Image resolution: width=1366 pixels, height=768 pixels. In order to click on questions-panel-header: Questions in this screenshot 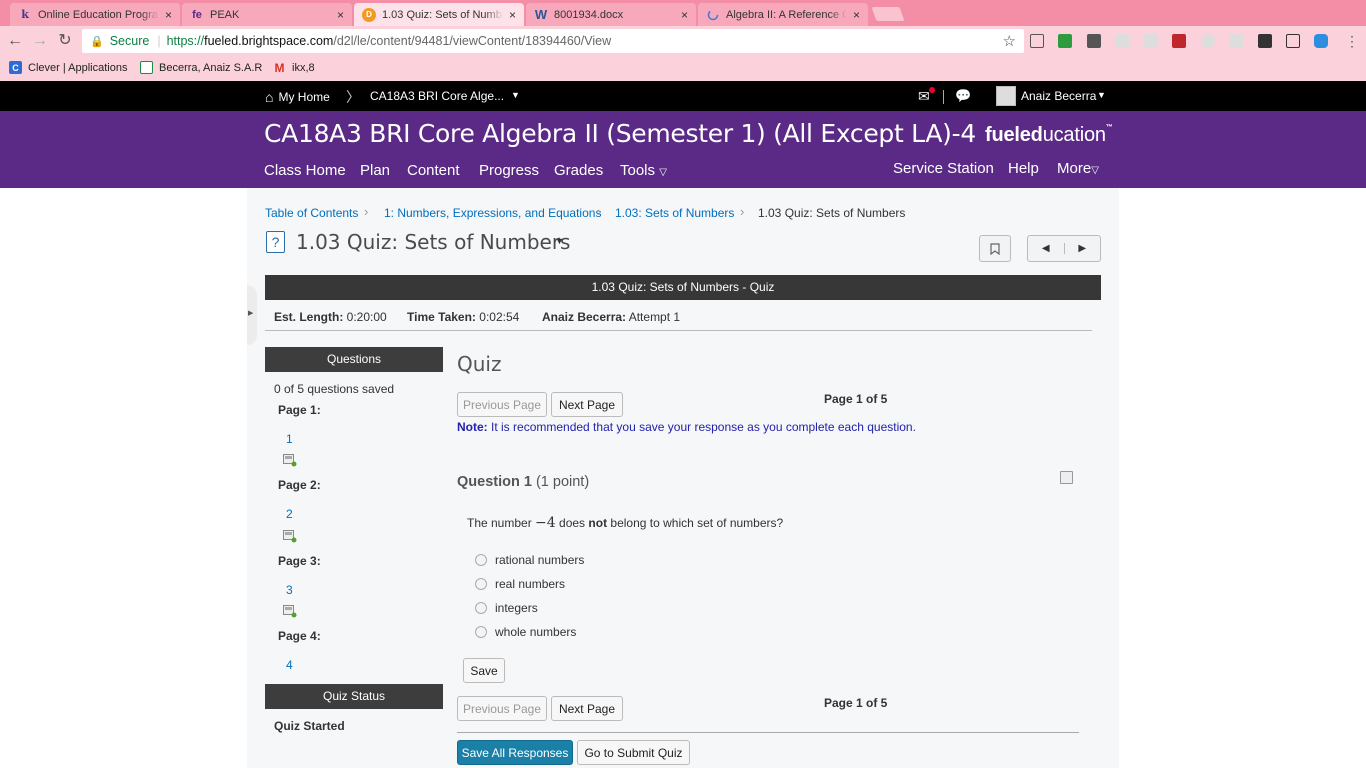, I will do `click(354, 359)`.